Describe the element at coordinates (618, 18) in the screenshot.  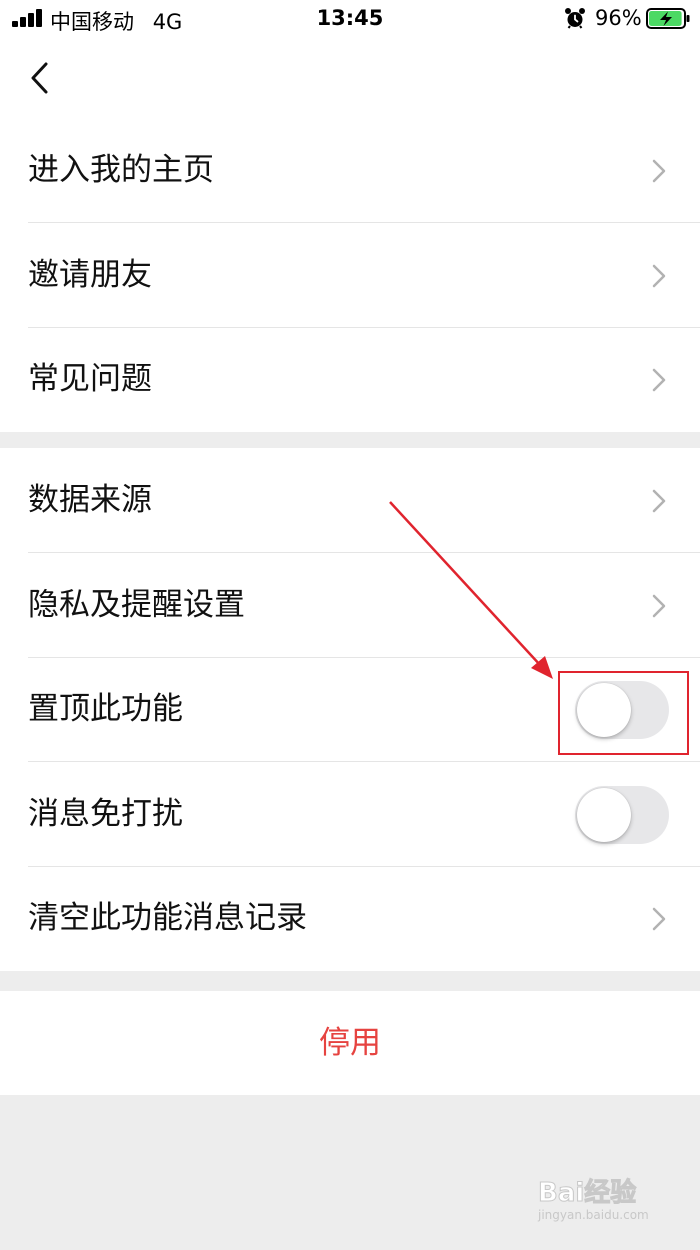
I see `battery-percentage: 96%` at that location.